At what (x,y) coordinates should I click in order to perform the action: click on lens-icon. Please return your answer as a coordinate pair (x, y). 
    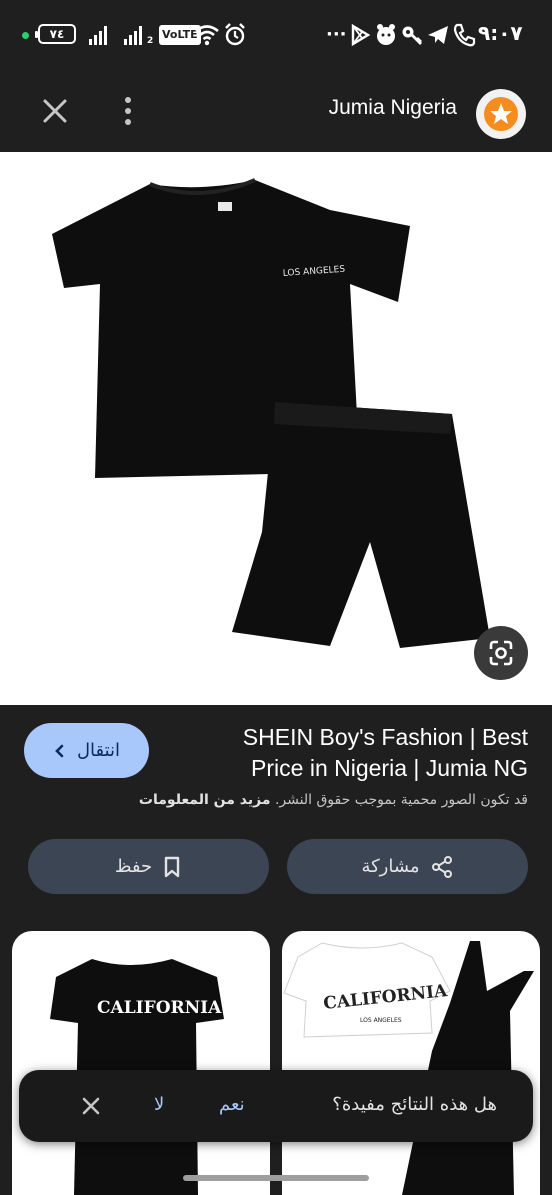
    Looking at the image, I should click on (501, 653).